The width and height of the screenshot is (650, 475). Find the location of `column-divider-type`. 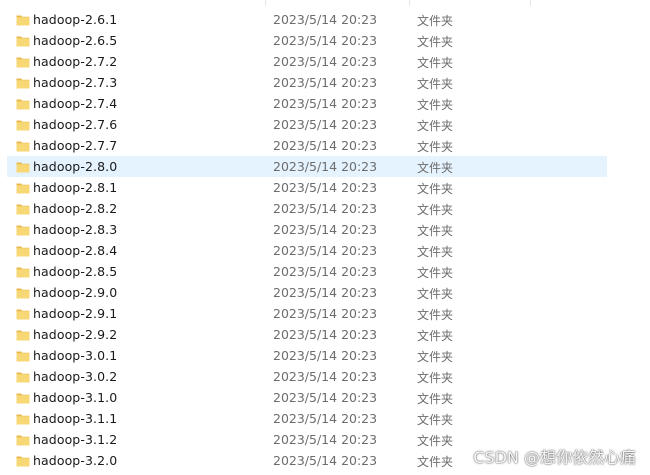

column-divider-type is located at coordinates (530, 3).